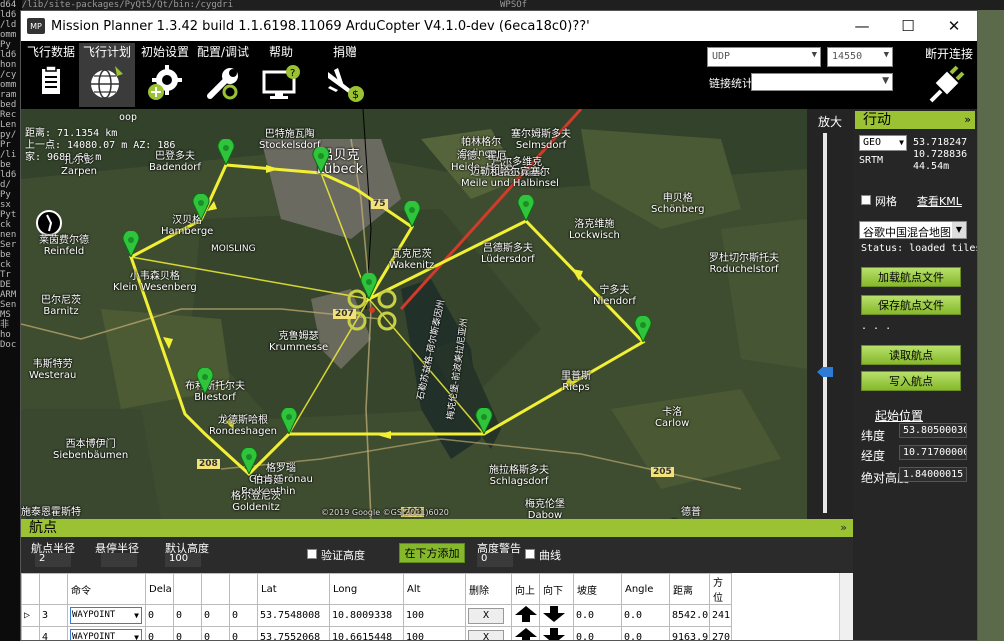 Image resolution: width=1004 pixels, height=641 pixels. What do you see at coordinates (764, 57) in the screenshot?
I see `connection-type-select: UDP ▼` at bounding box center [764, 57].